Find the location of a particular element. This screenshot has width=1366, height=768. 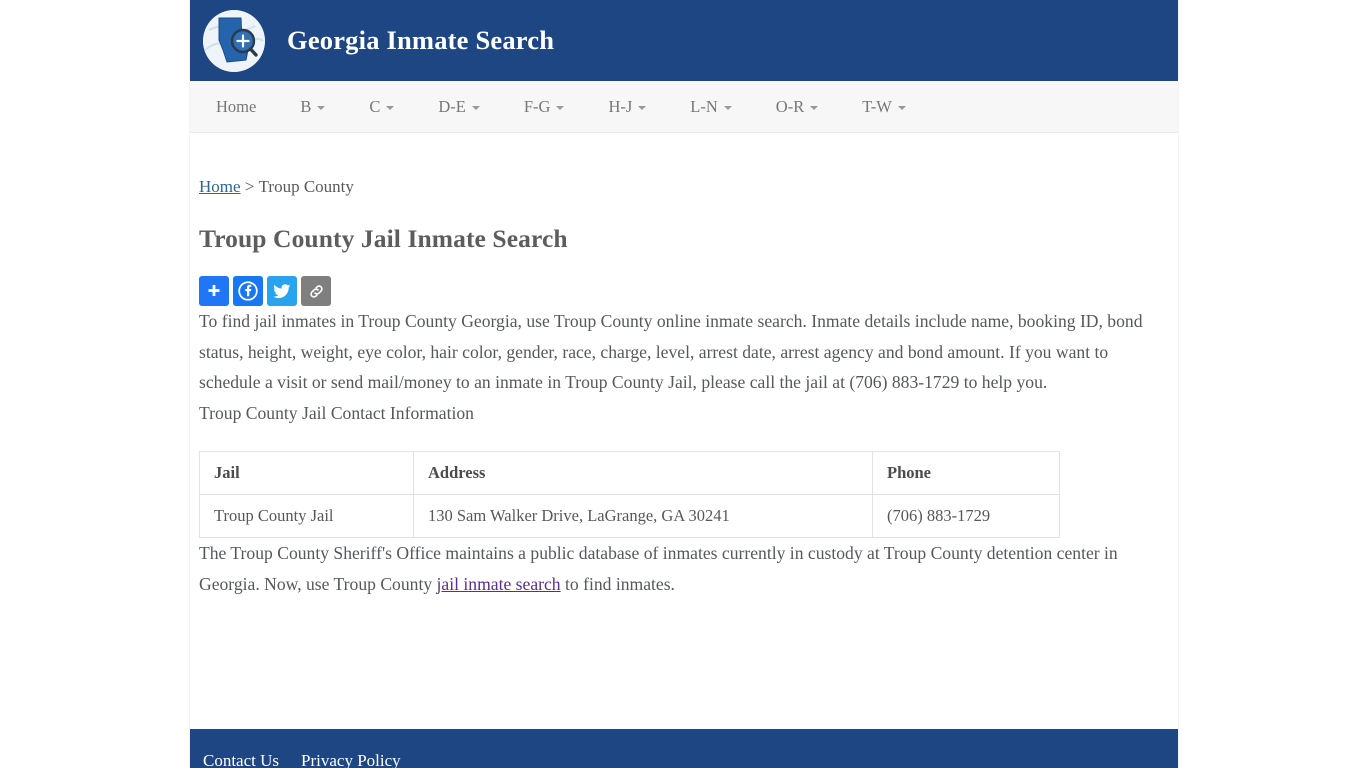

nav-item-b: B is located at coordinates (313, 106).